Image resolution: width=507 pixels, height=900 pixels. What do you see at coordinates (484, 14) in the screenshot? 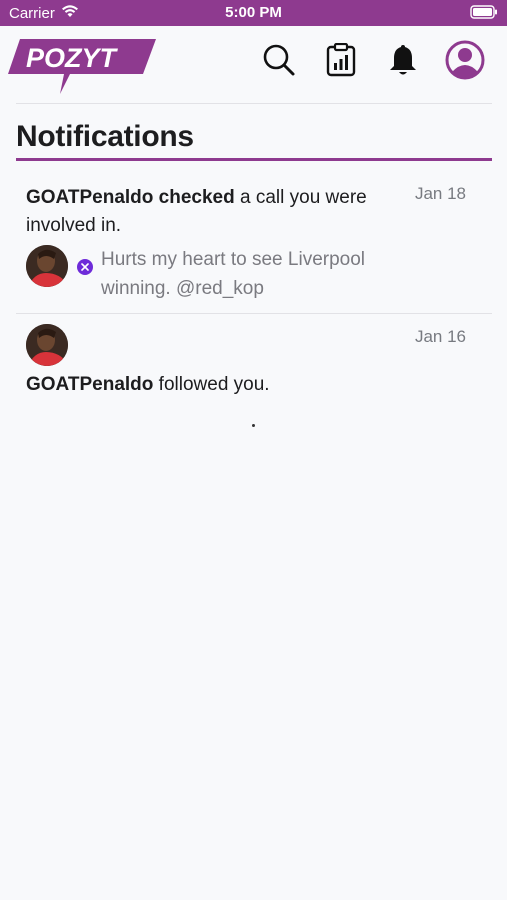
I see `battery-icon` at bounding box center [484, 14].